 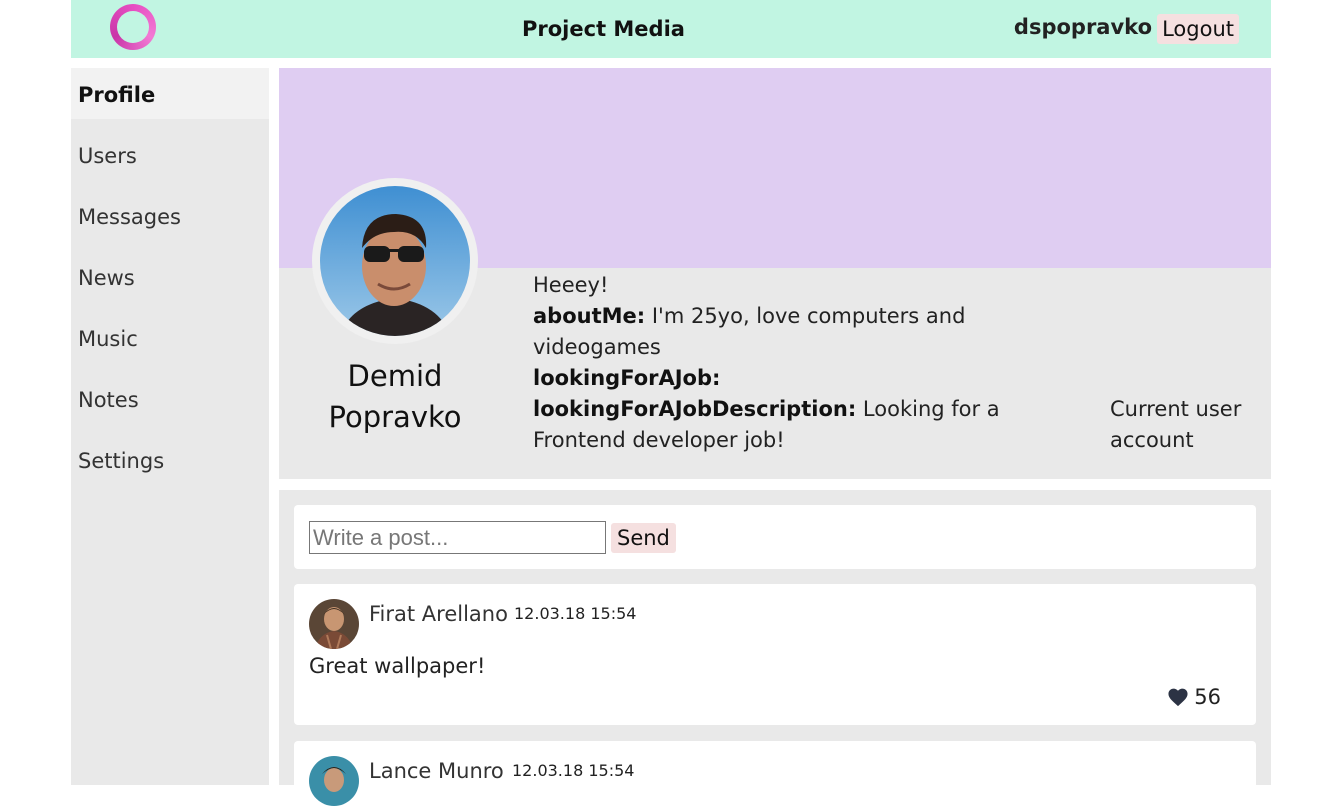 What do you see at coordinates (170, 281) in the screenshot?
I see `sidebar-item-news: News` at bounding box center [170, 281].